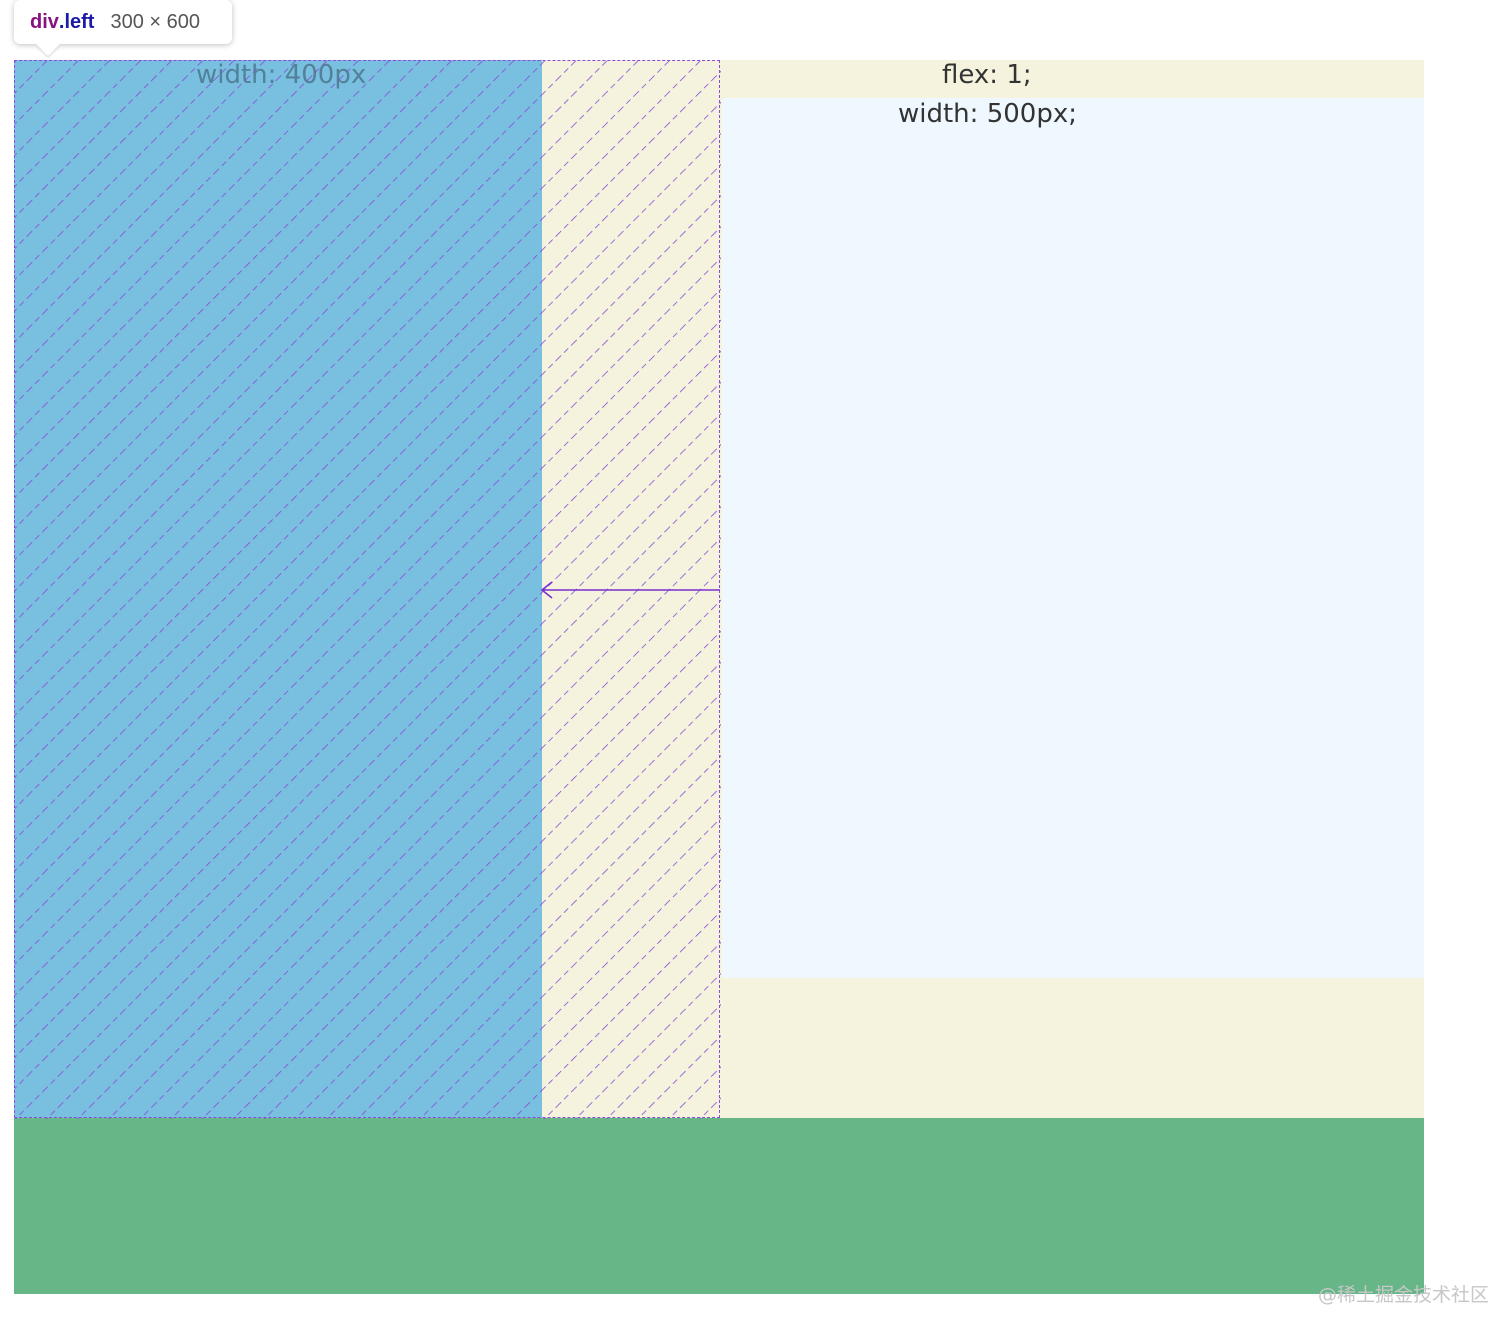  I want to click on devtools-element-tooltip: div .left 300 × 600, so click(123, 22).